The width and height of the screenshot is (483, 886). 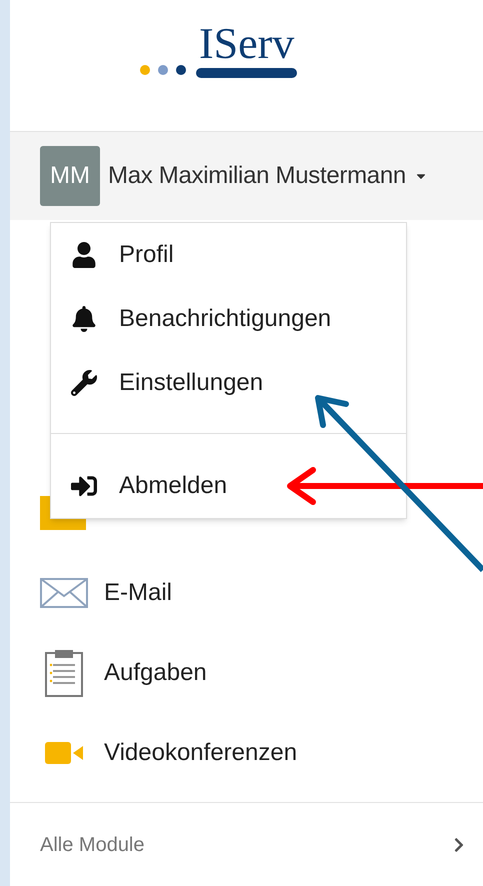 I want to click on iserv-logo: IServ, so click(x=219, y=50).